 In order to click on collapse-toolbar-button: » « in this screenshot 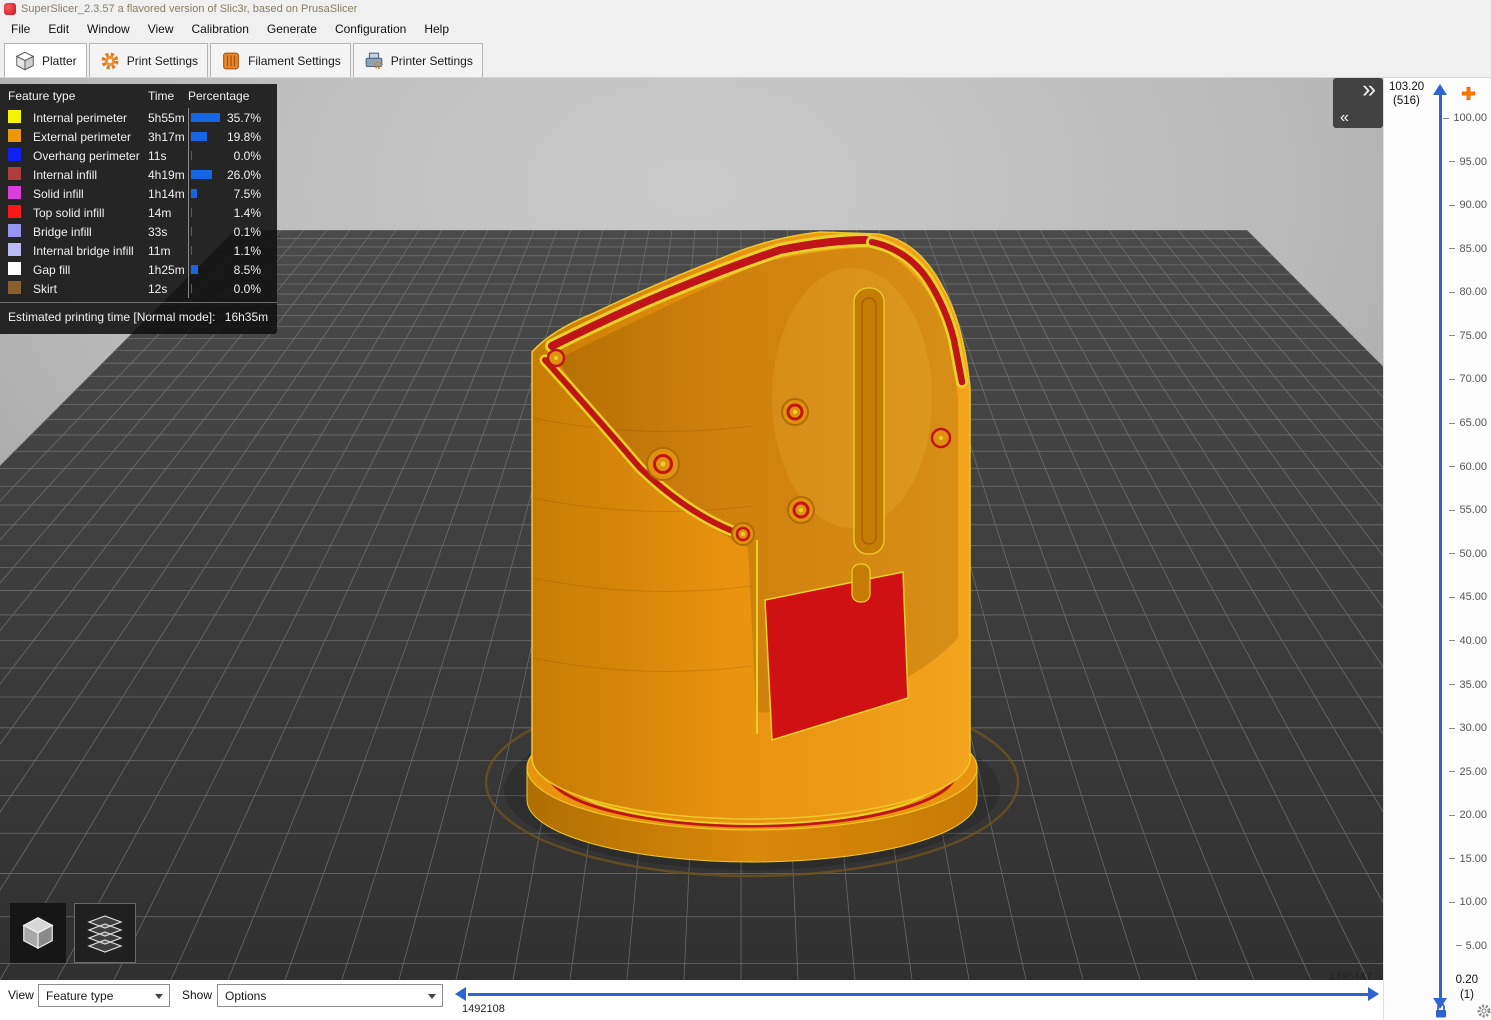, I will do `click(1358, 101)`.